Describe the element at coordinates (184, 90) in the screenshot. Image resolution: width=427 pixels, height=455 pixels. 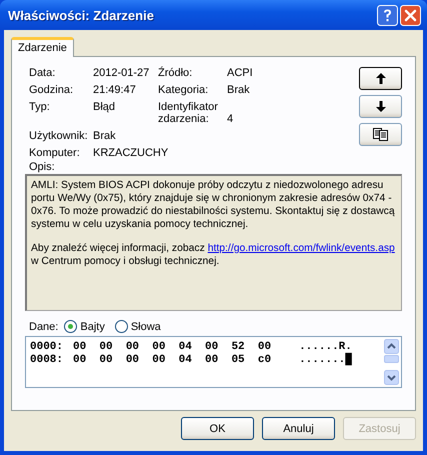
I see `field-label: Kategoria:` at that location.